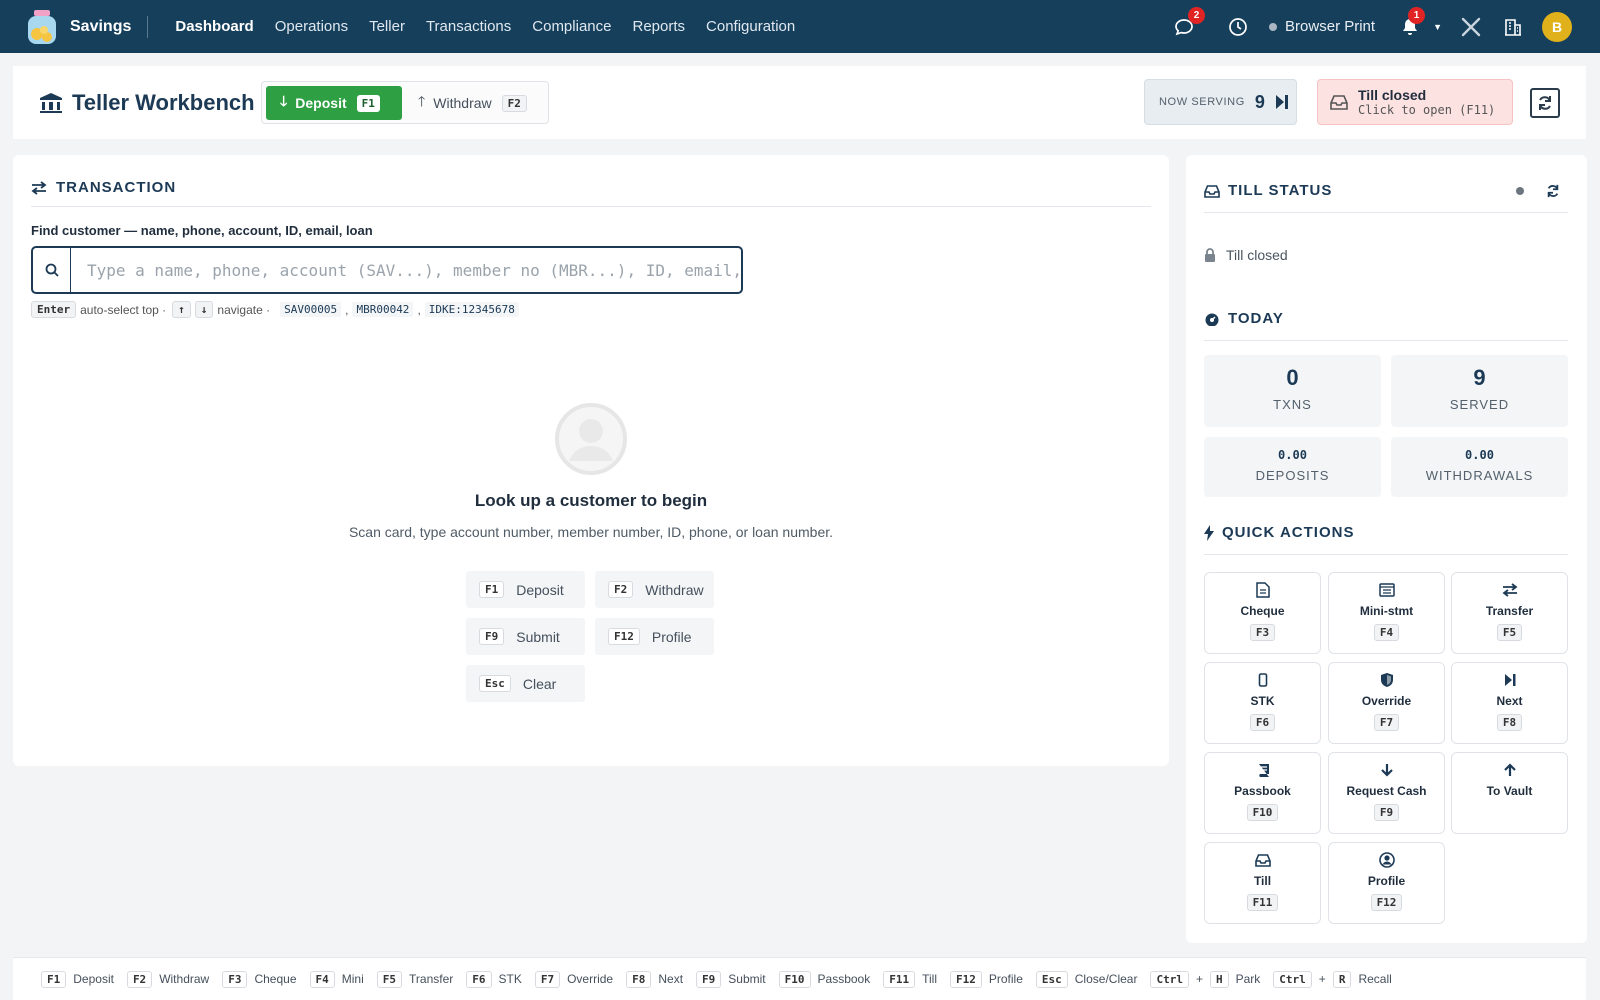 This screenshot has width=1600, height=1000. Describe the element at coordinates (538, 636) in the screenshot. I see `shortcut-label: Submit` at that location.